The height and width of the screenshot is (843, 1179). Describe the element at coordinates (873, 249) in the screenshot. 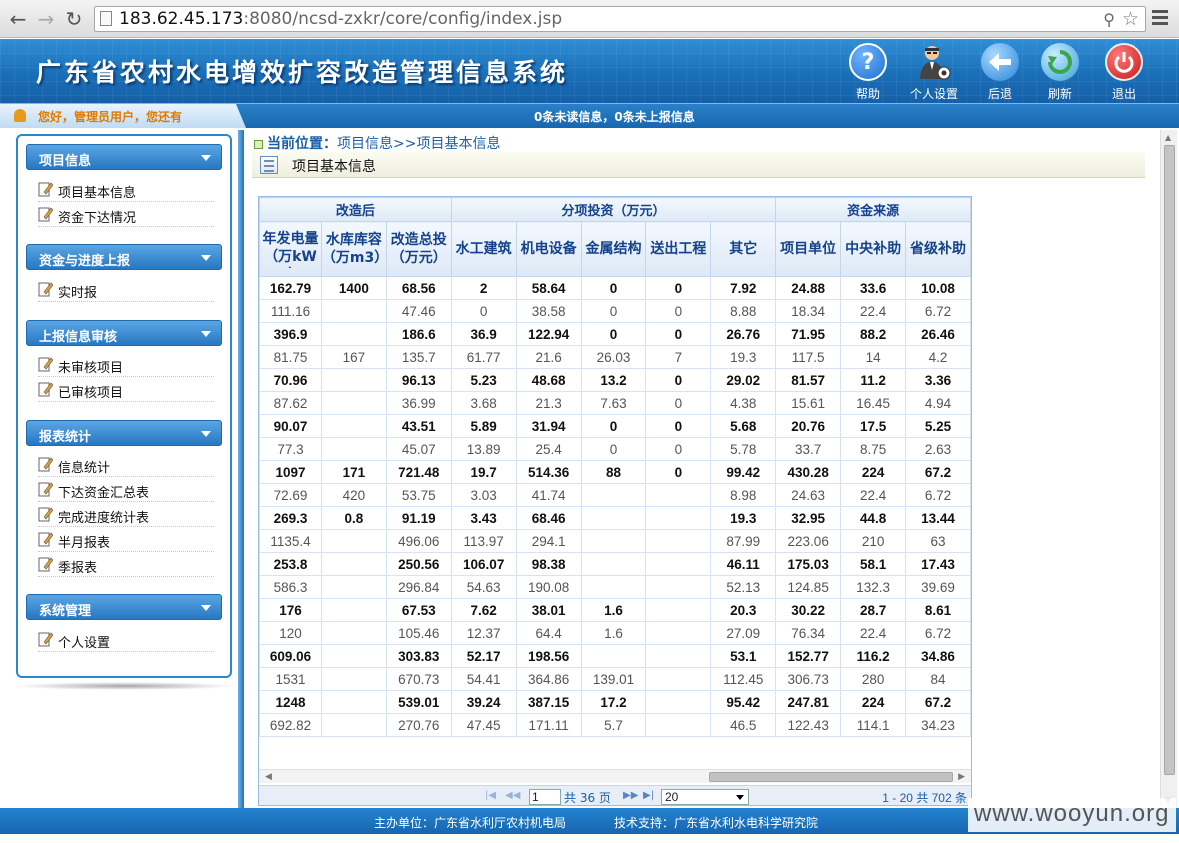

I see `column-header: 中央补助` at that location.